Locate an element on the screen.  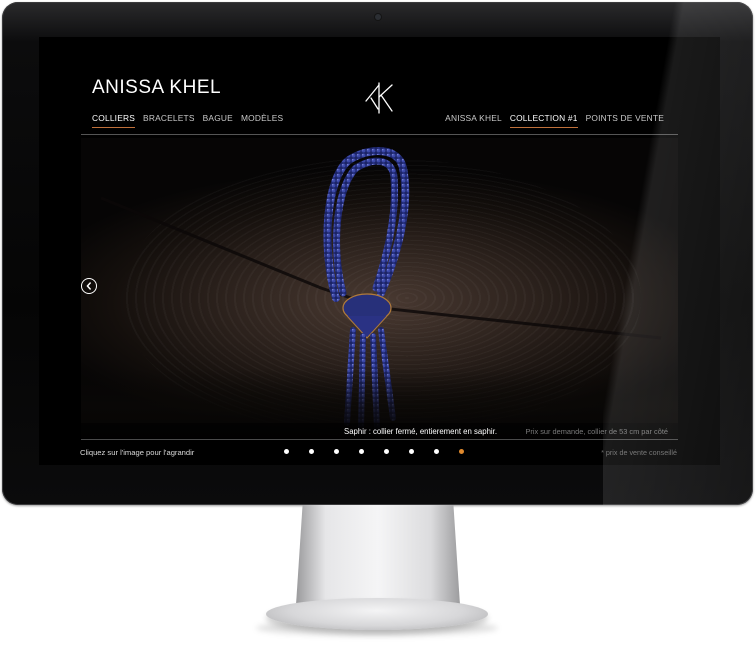
price-footnote: * prix de vente conseillé is located at coordinates (639, 452).